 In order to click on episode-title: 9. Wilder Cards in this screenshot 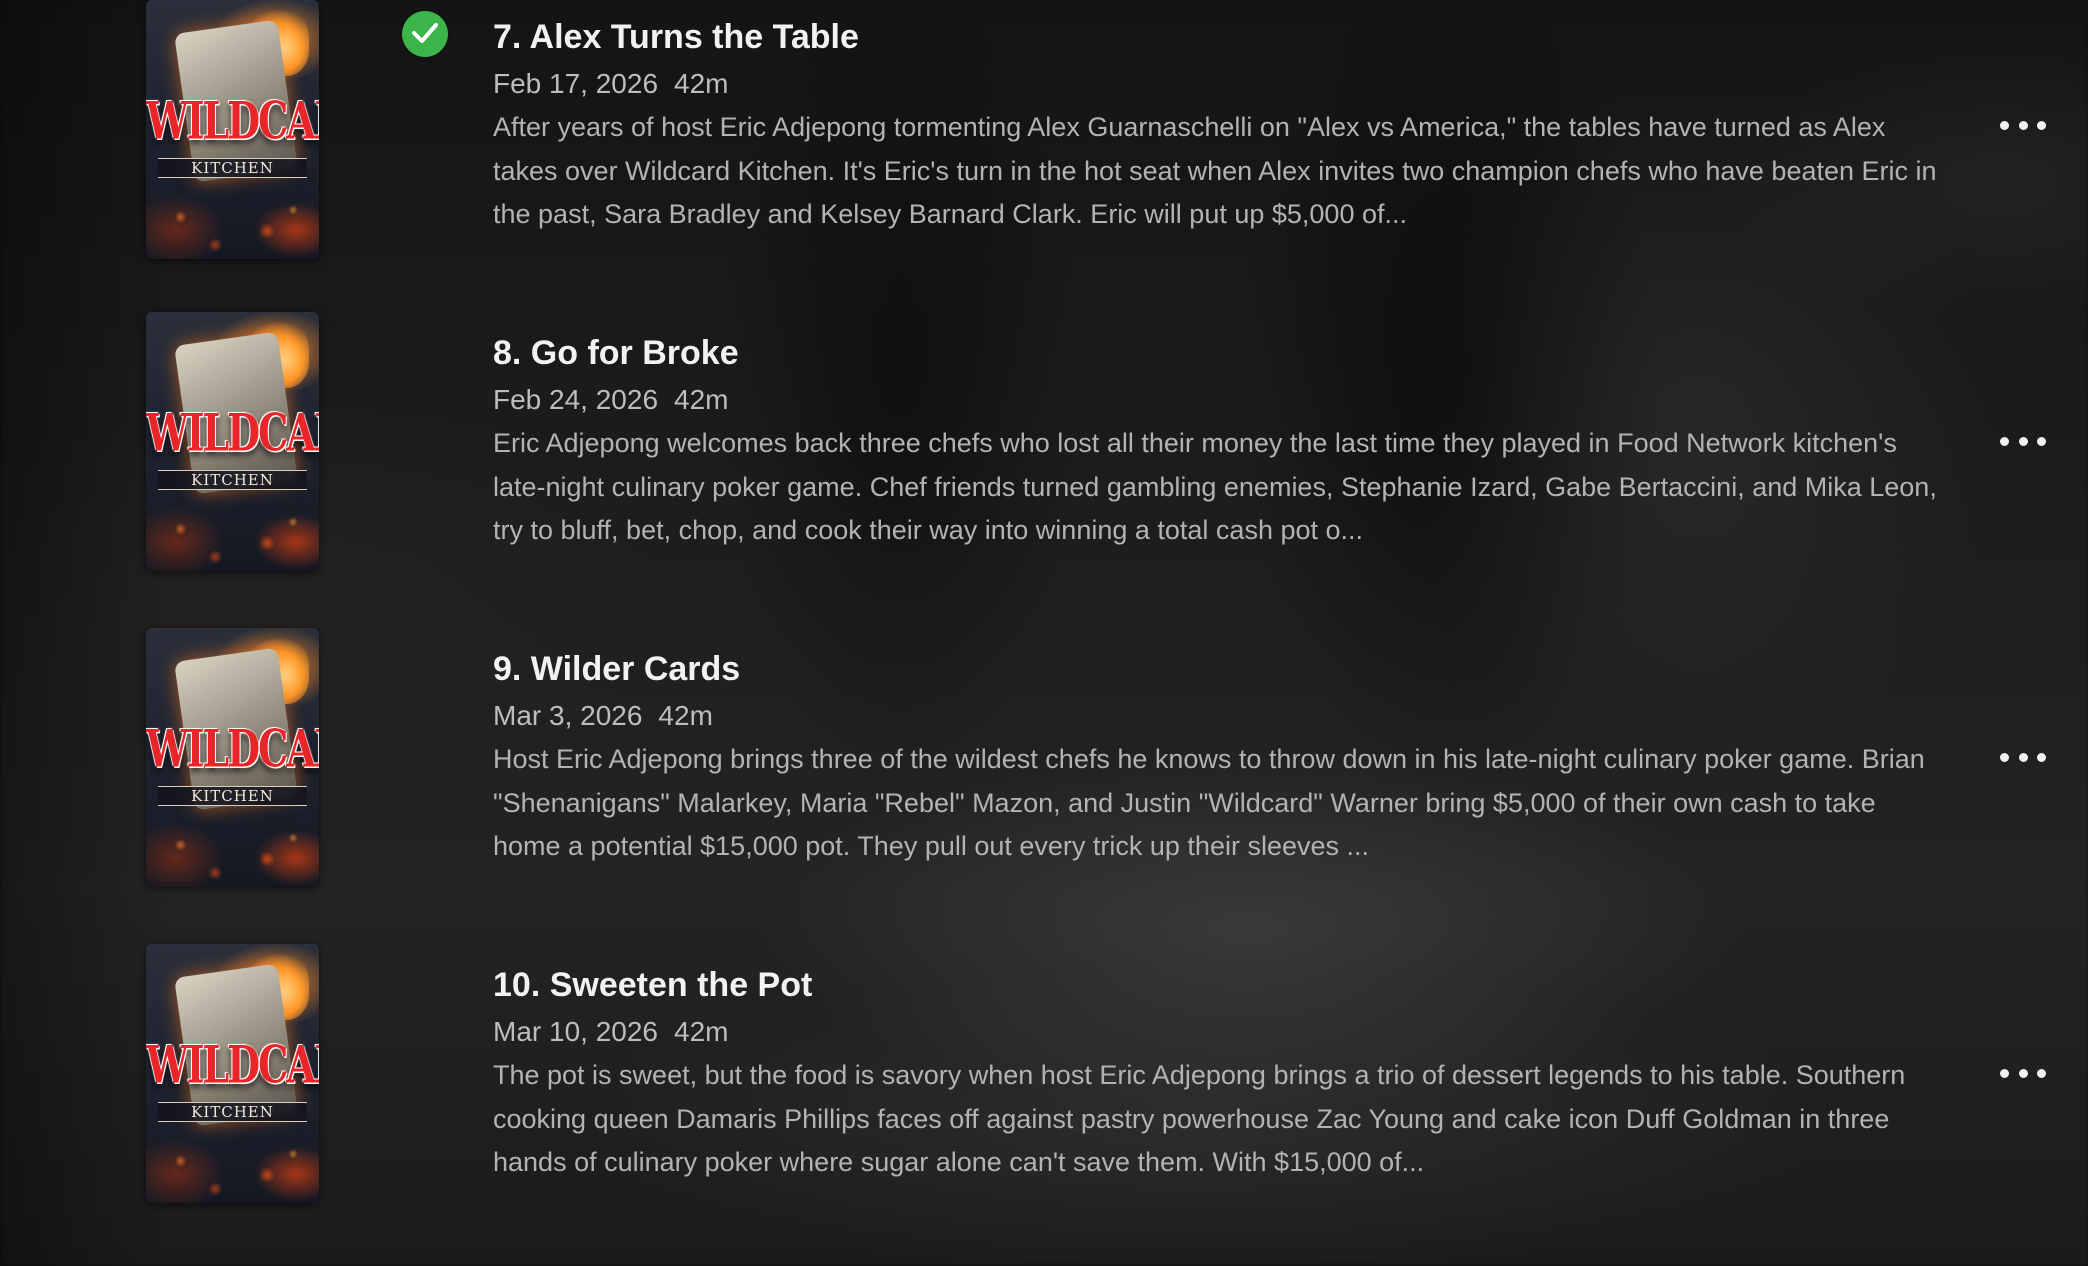, I will do `click(616, 669)`.